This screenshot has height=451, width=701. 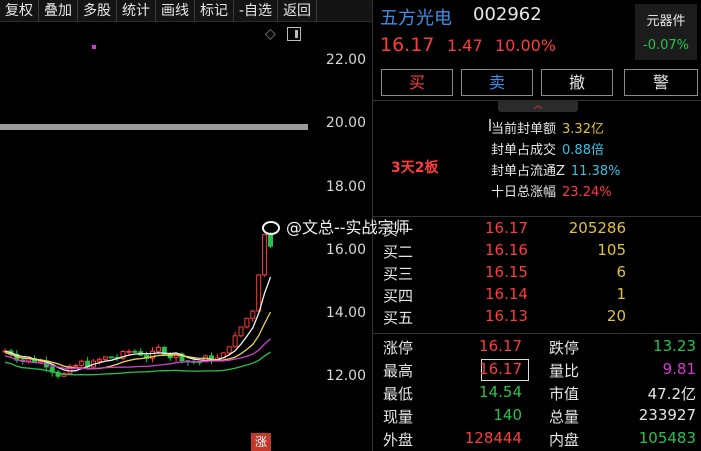 I want to click on seal-row-float-ratio: 封单占流通Z 11.38%, so click(x=556, y=171).